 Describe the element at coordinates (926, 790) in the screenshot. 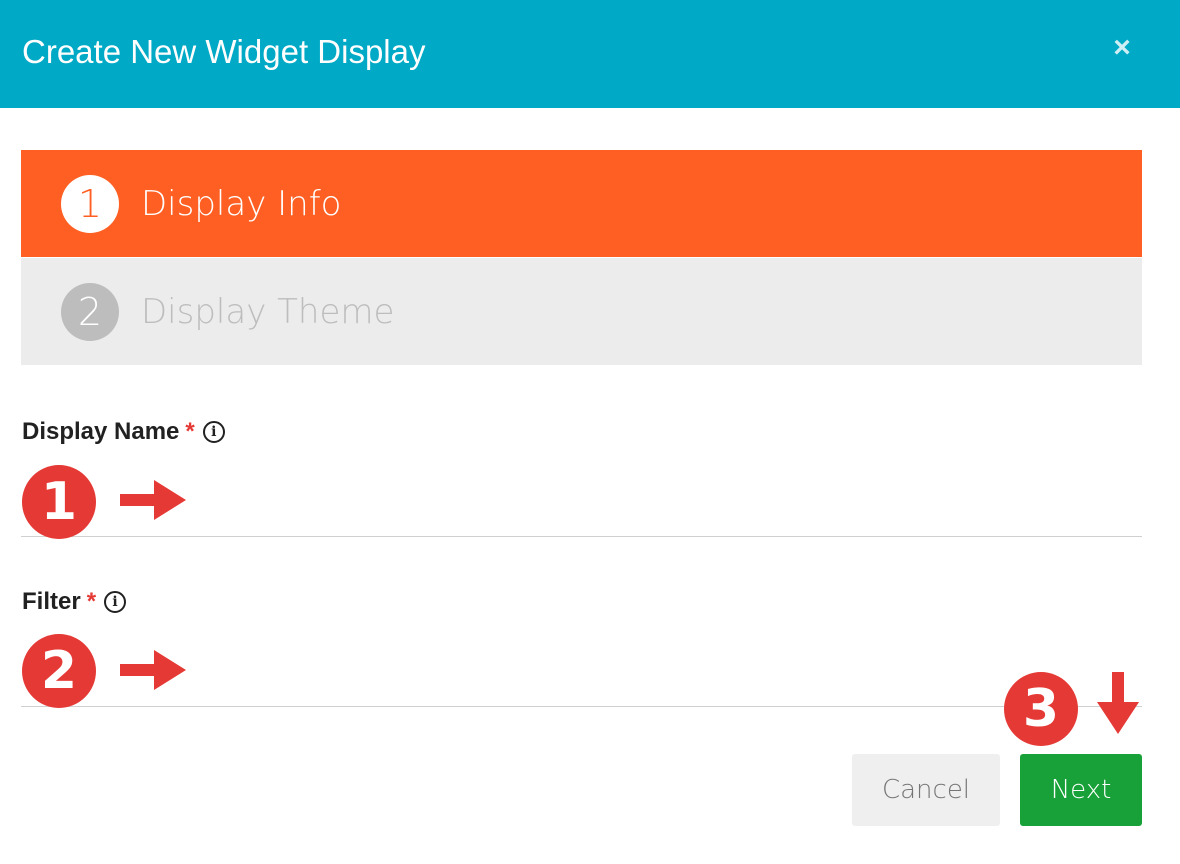

I see `cancel-button: Cancel` at that location.